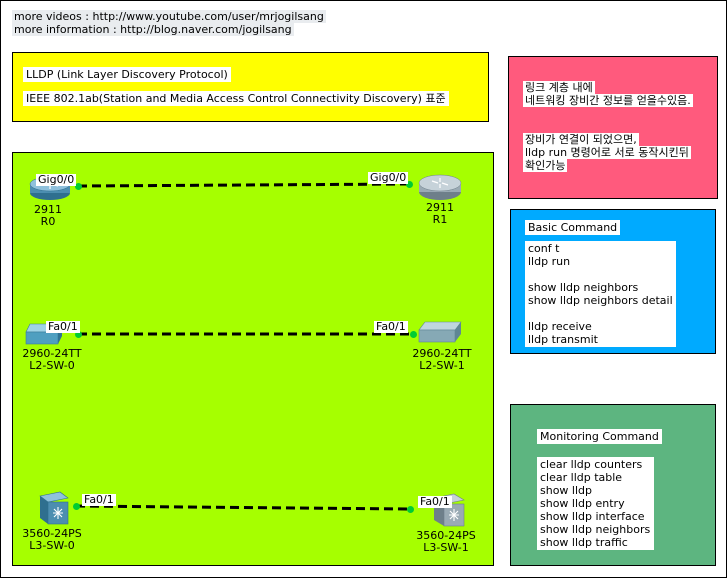  I want to click on l3sw0-port-label: Fa0/1, so click(99, 499).